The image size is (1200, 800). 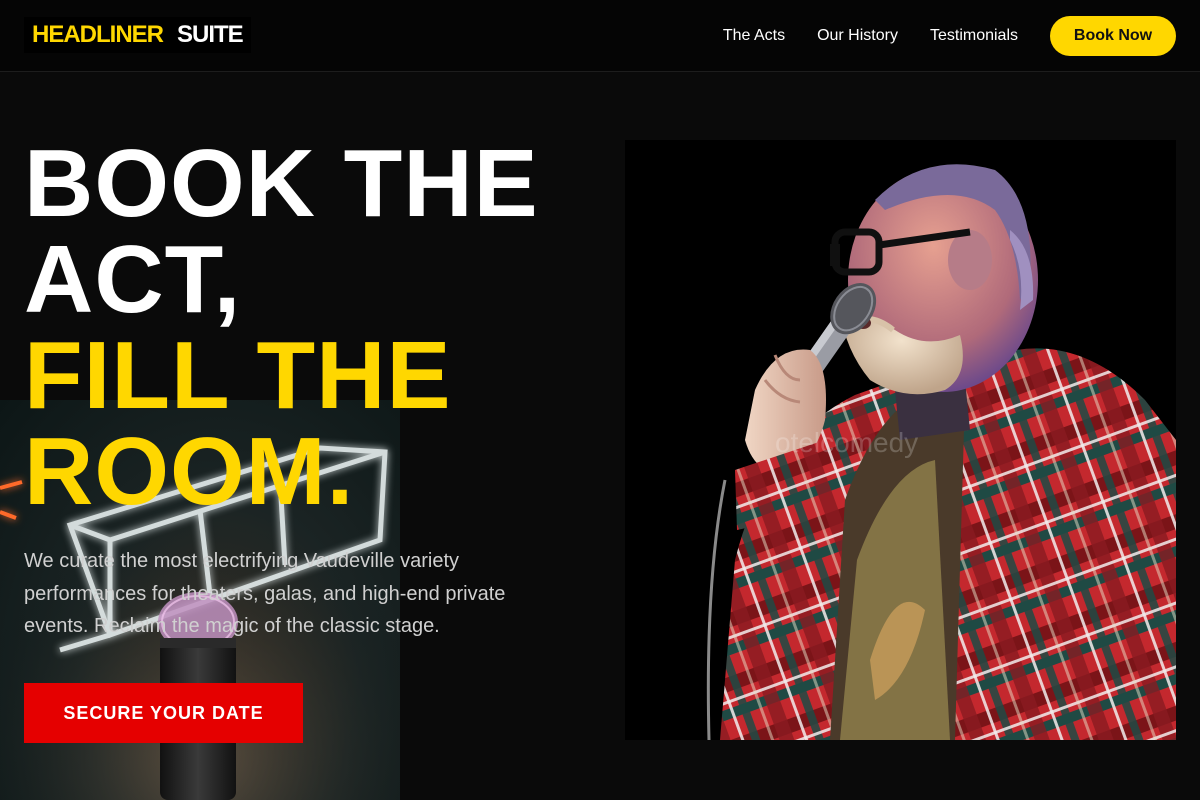 I want to click on image-watermark: otelcomedy, so click(x=847, y=442).